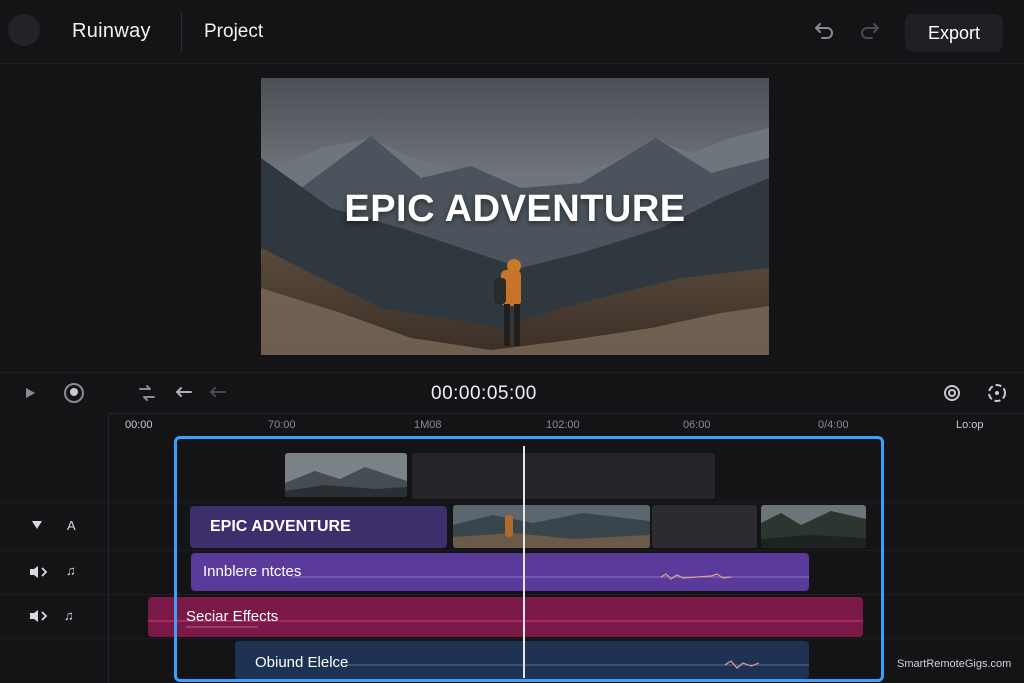 The height and width of the screenshot is (683, 1024). Describe the element at coordinates (515, 209) in the screenshot. I see `preview-title-overlay: EPIC ADVENTURE` at that location.